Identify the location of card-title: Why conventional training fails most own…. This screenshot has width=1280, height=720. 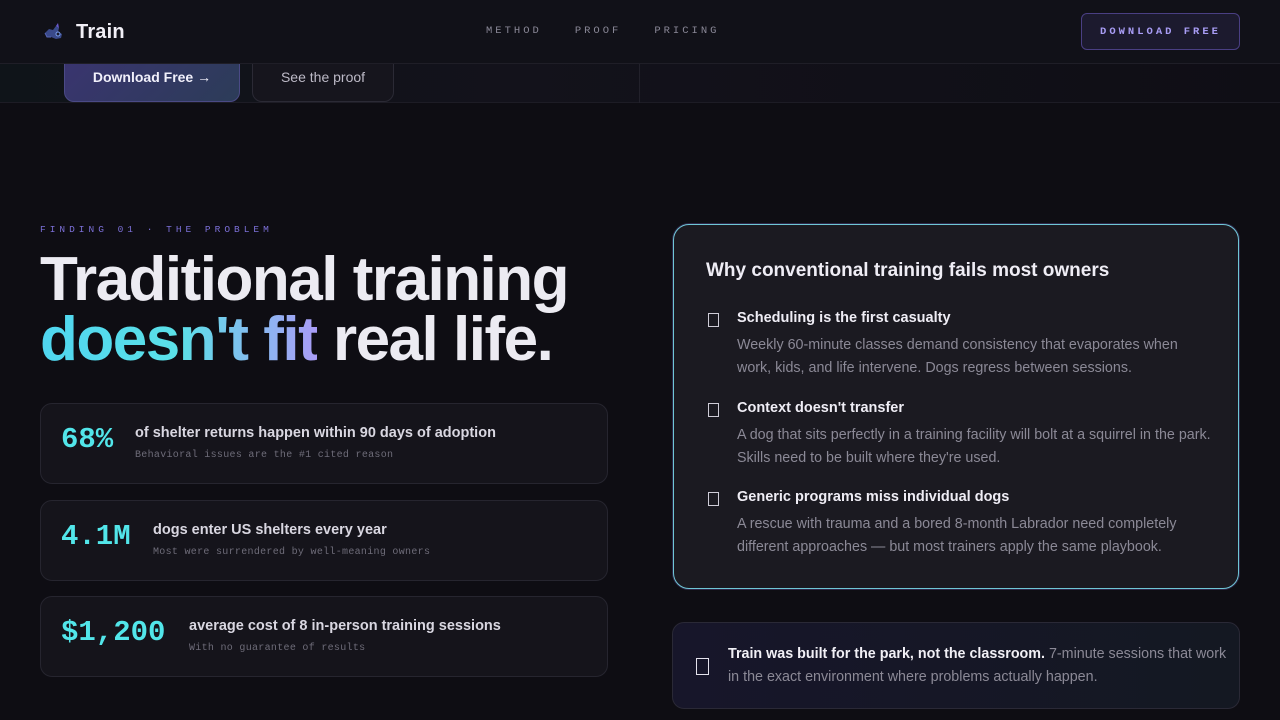
(908, 270).